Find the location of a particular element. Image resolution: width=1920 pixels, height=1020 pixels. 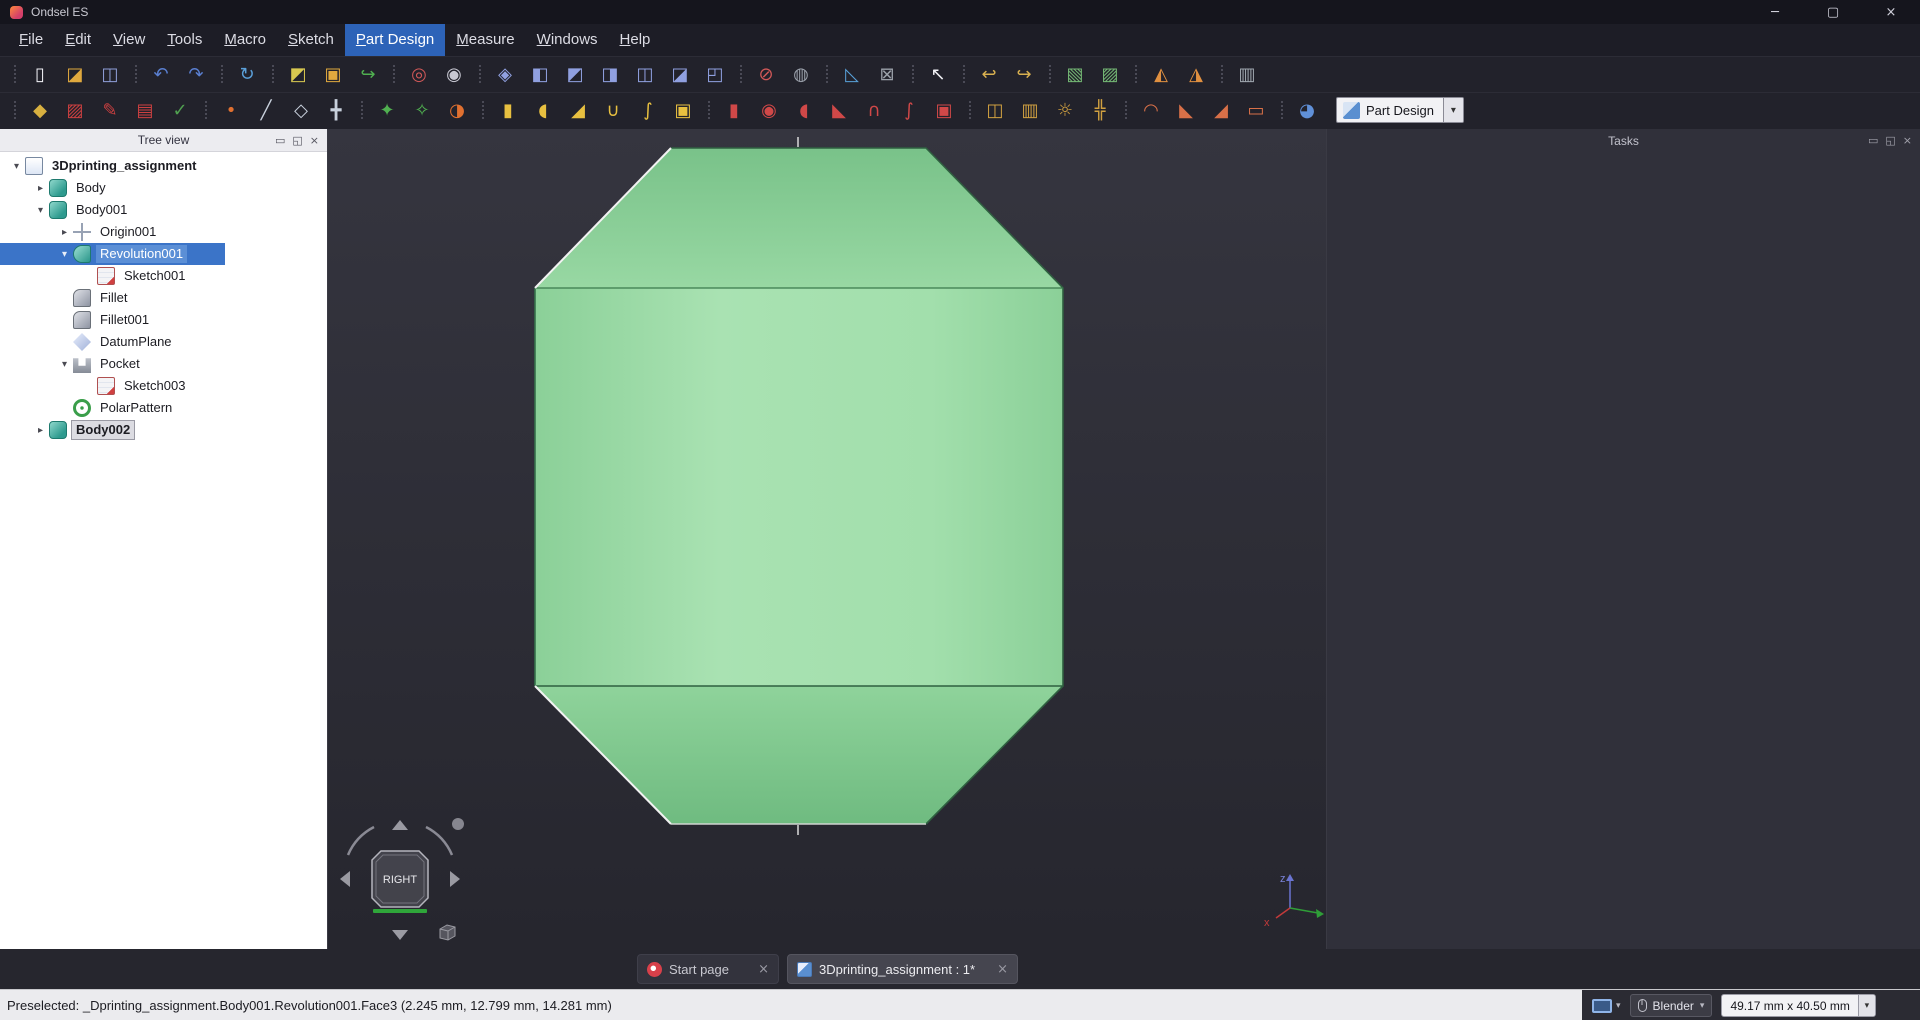

tree-item-fillet001: Fillet001 is located at coordinates (163, 320).